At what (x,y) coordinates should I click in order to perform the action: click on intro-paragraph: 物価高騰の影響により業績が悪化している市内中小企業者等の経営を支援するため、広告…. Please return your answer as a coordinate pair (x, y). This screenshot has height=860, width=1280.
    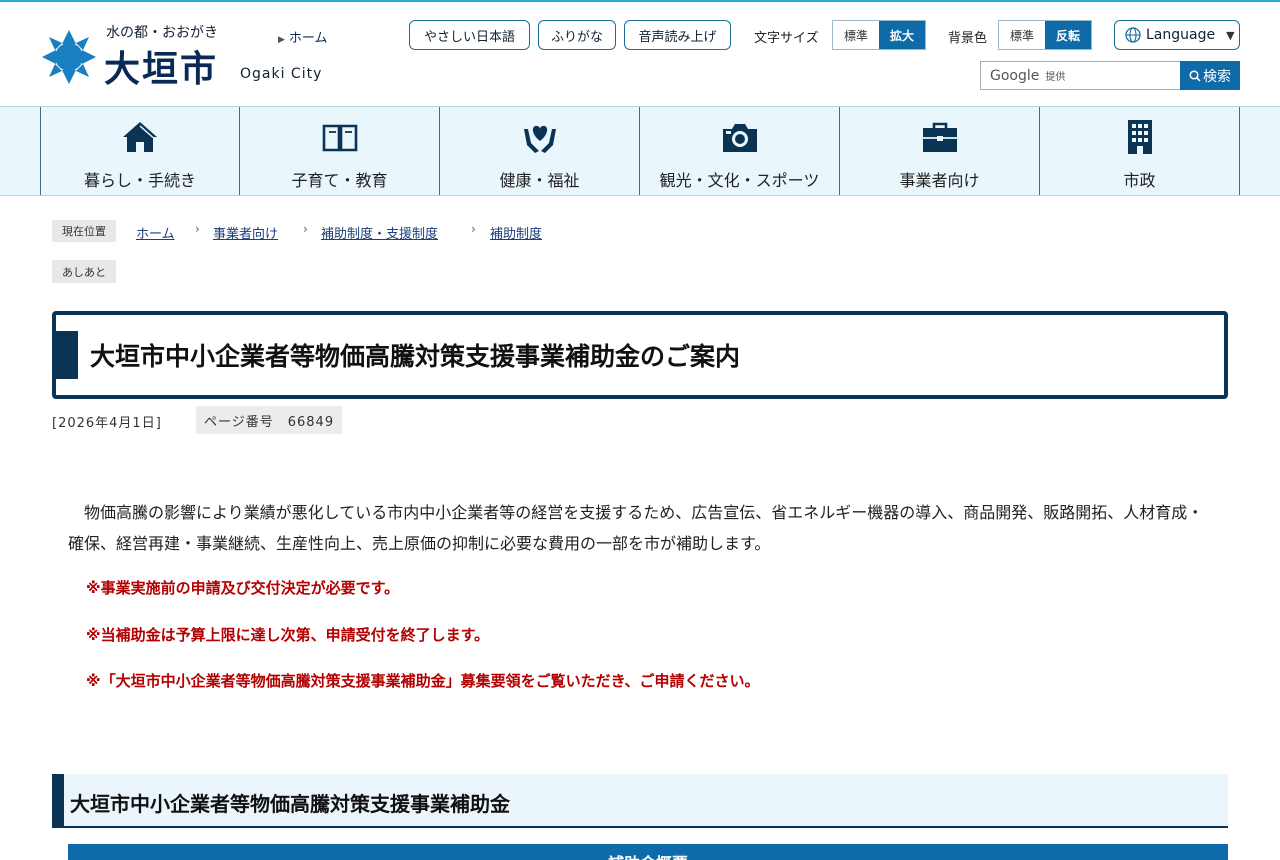
    Looking at the image, I should click on (636, 528).